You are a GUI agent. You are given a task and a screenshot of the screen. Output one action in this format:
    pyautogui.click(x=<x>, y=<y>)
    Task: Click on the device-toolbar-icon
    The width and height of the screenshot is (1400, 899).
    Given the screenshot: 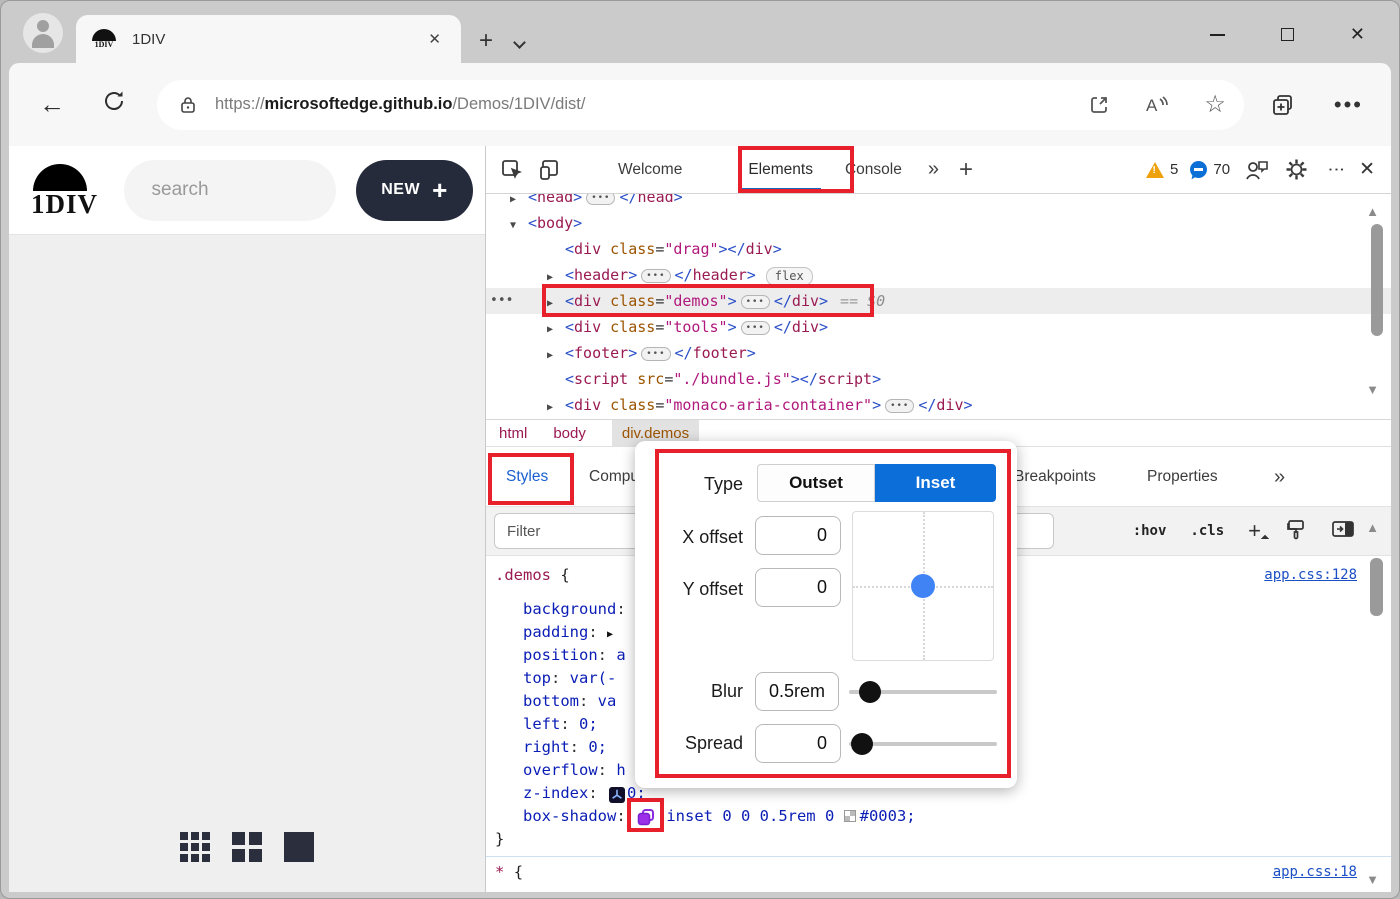 What is the action you would take?
    pyautogui.click(x=550, y=170)
    